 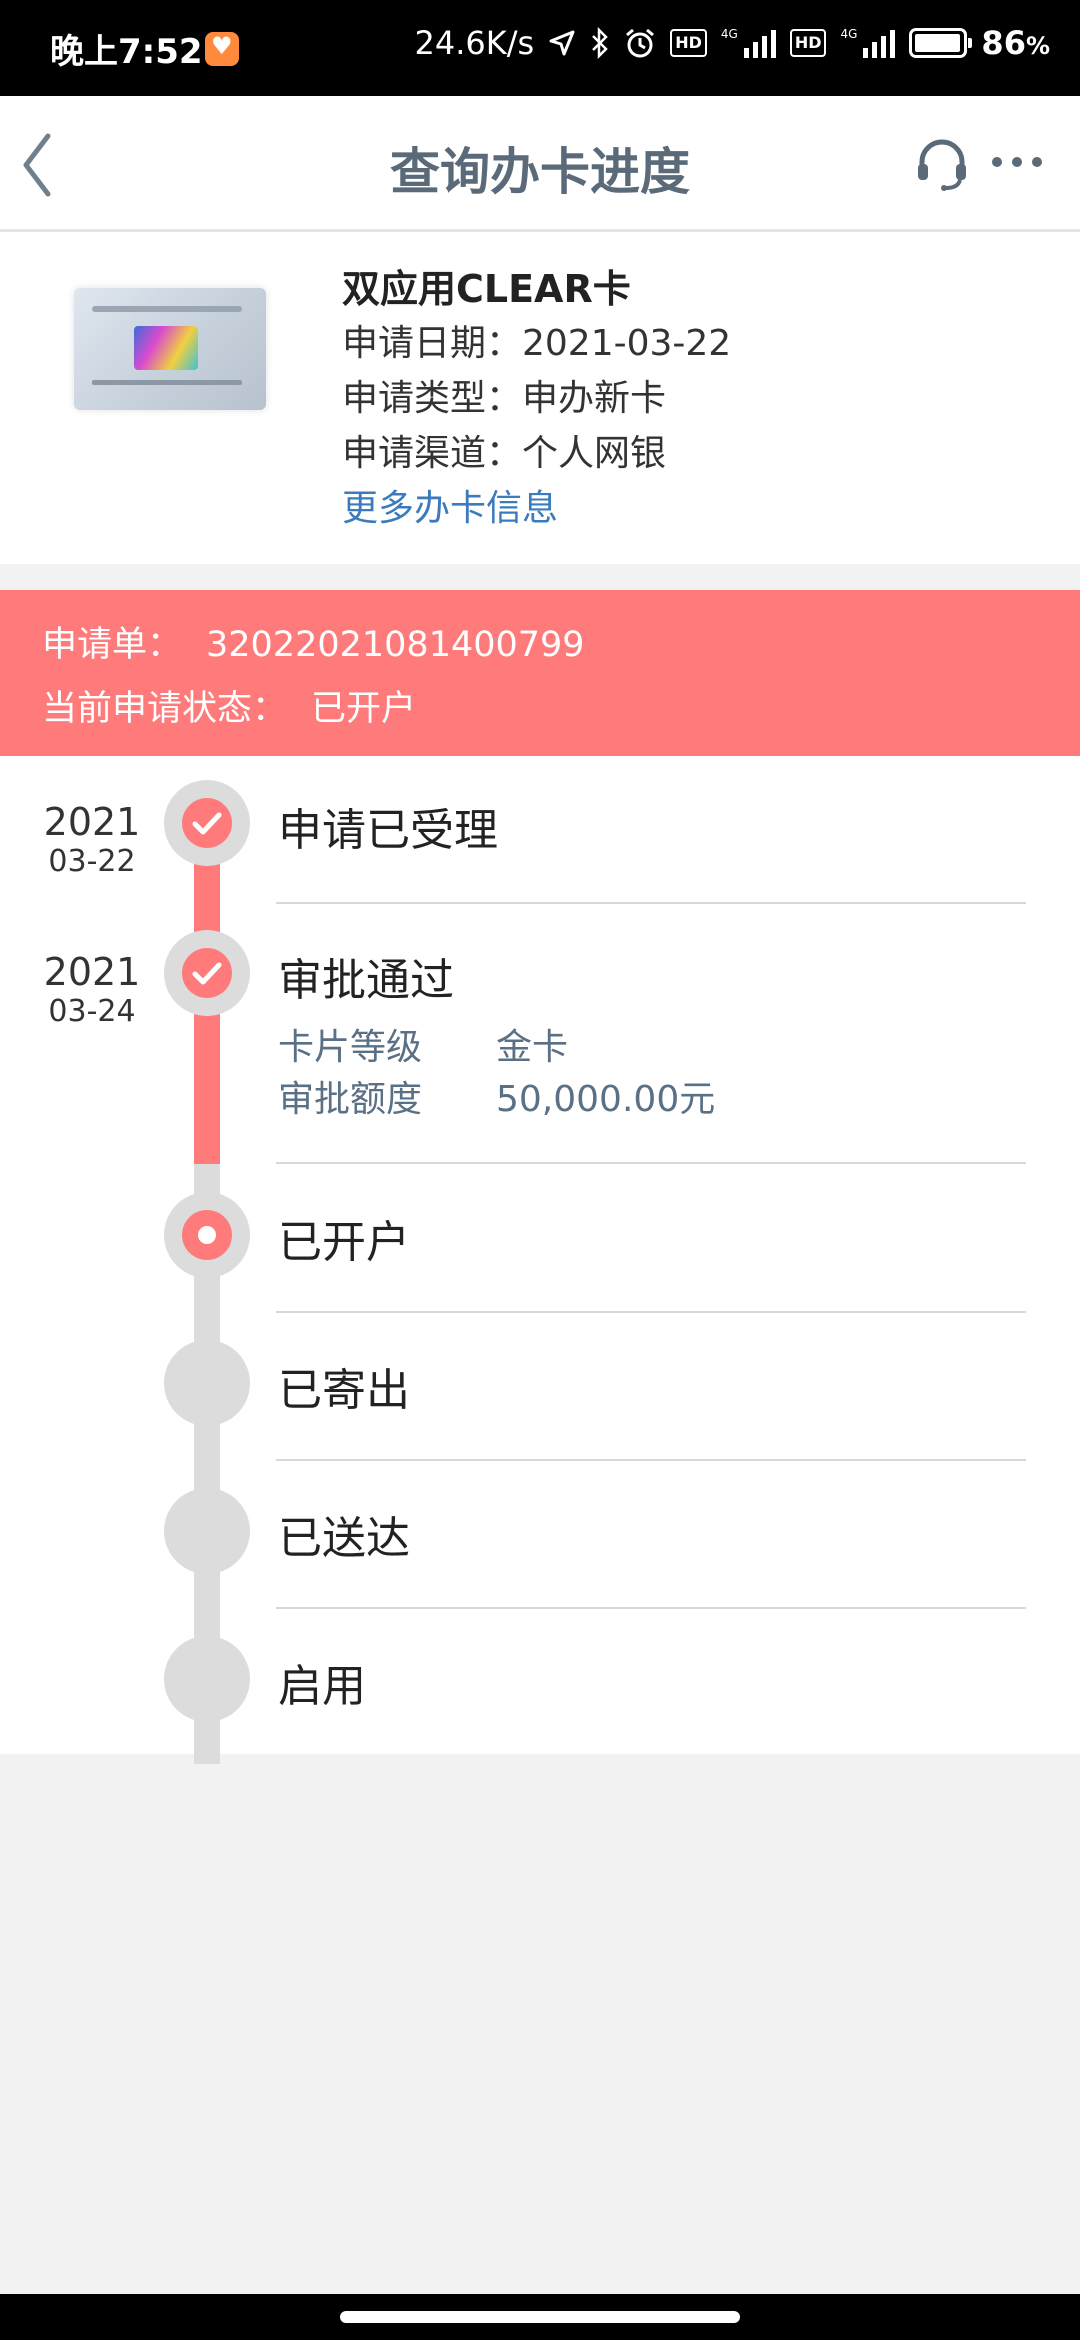 I want to click on status-right: 24.6K/s HD 4G HD 4G 86%, so click(x=732, y=43).